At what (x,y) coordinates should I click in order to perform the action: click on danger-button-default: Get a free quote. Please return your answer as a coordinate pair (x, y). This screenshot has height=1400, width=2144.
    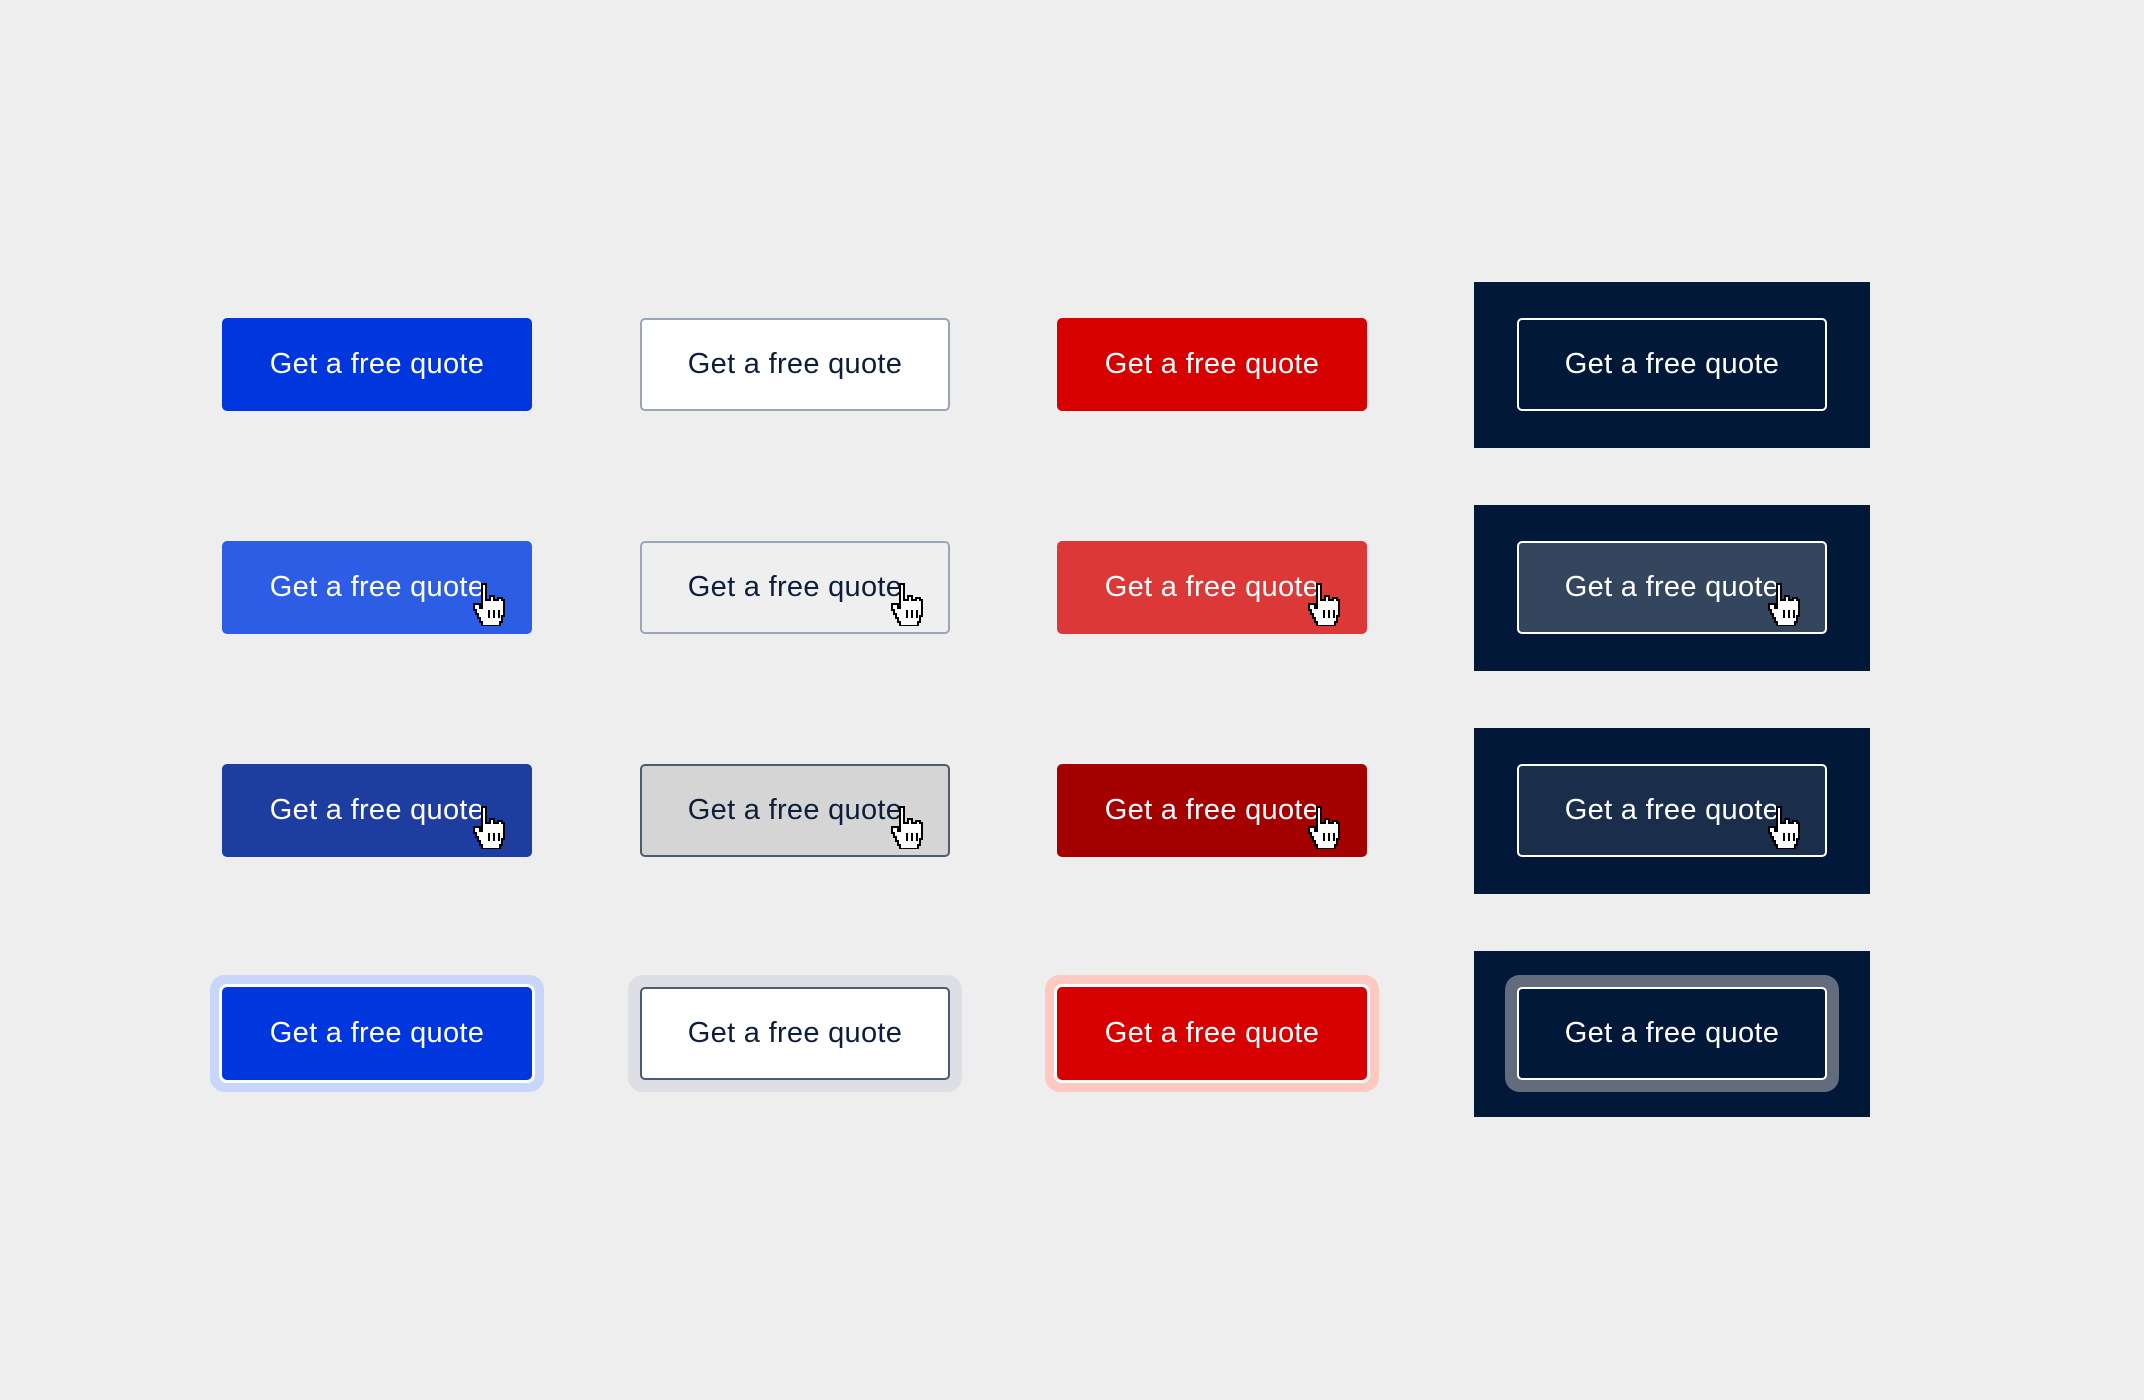
    Looking at the image, I should click on (1212, 364).